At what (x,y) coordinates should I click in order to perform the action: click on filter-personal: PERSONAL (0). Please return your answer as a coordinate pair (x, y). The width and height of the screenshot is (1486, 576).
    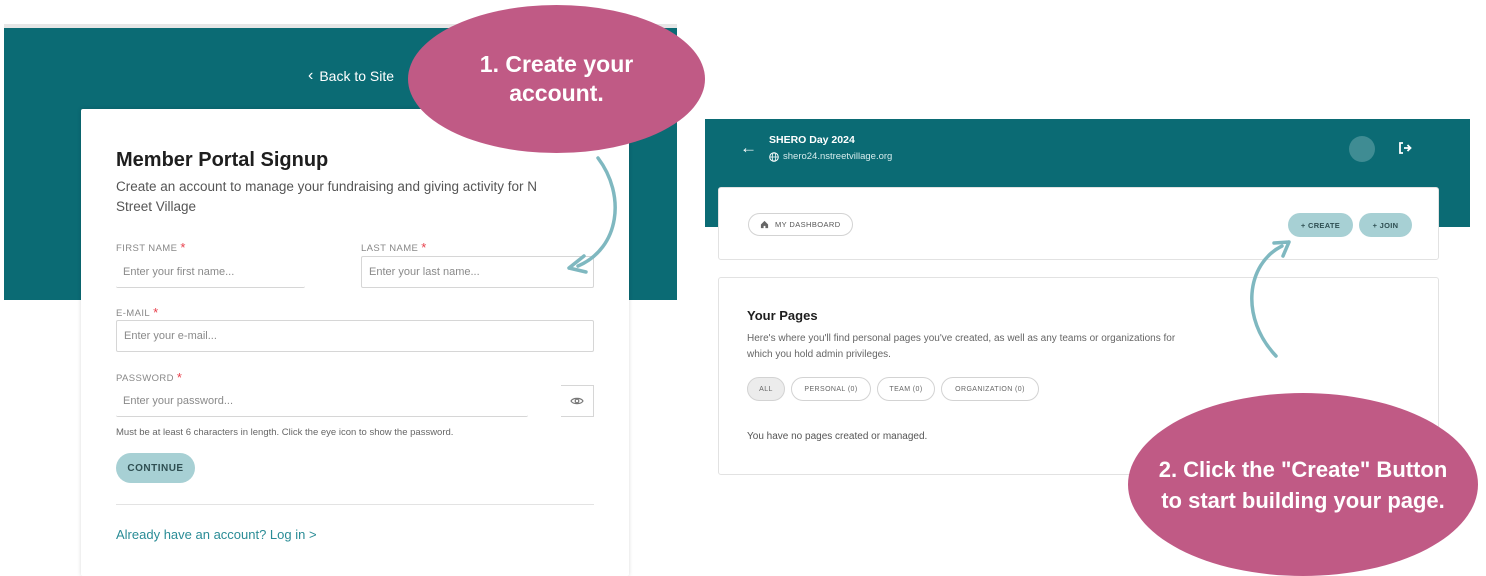
    Looking at the image, I should click on (831, 389).